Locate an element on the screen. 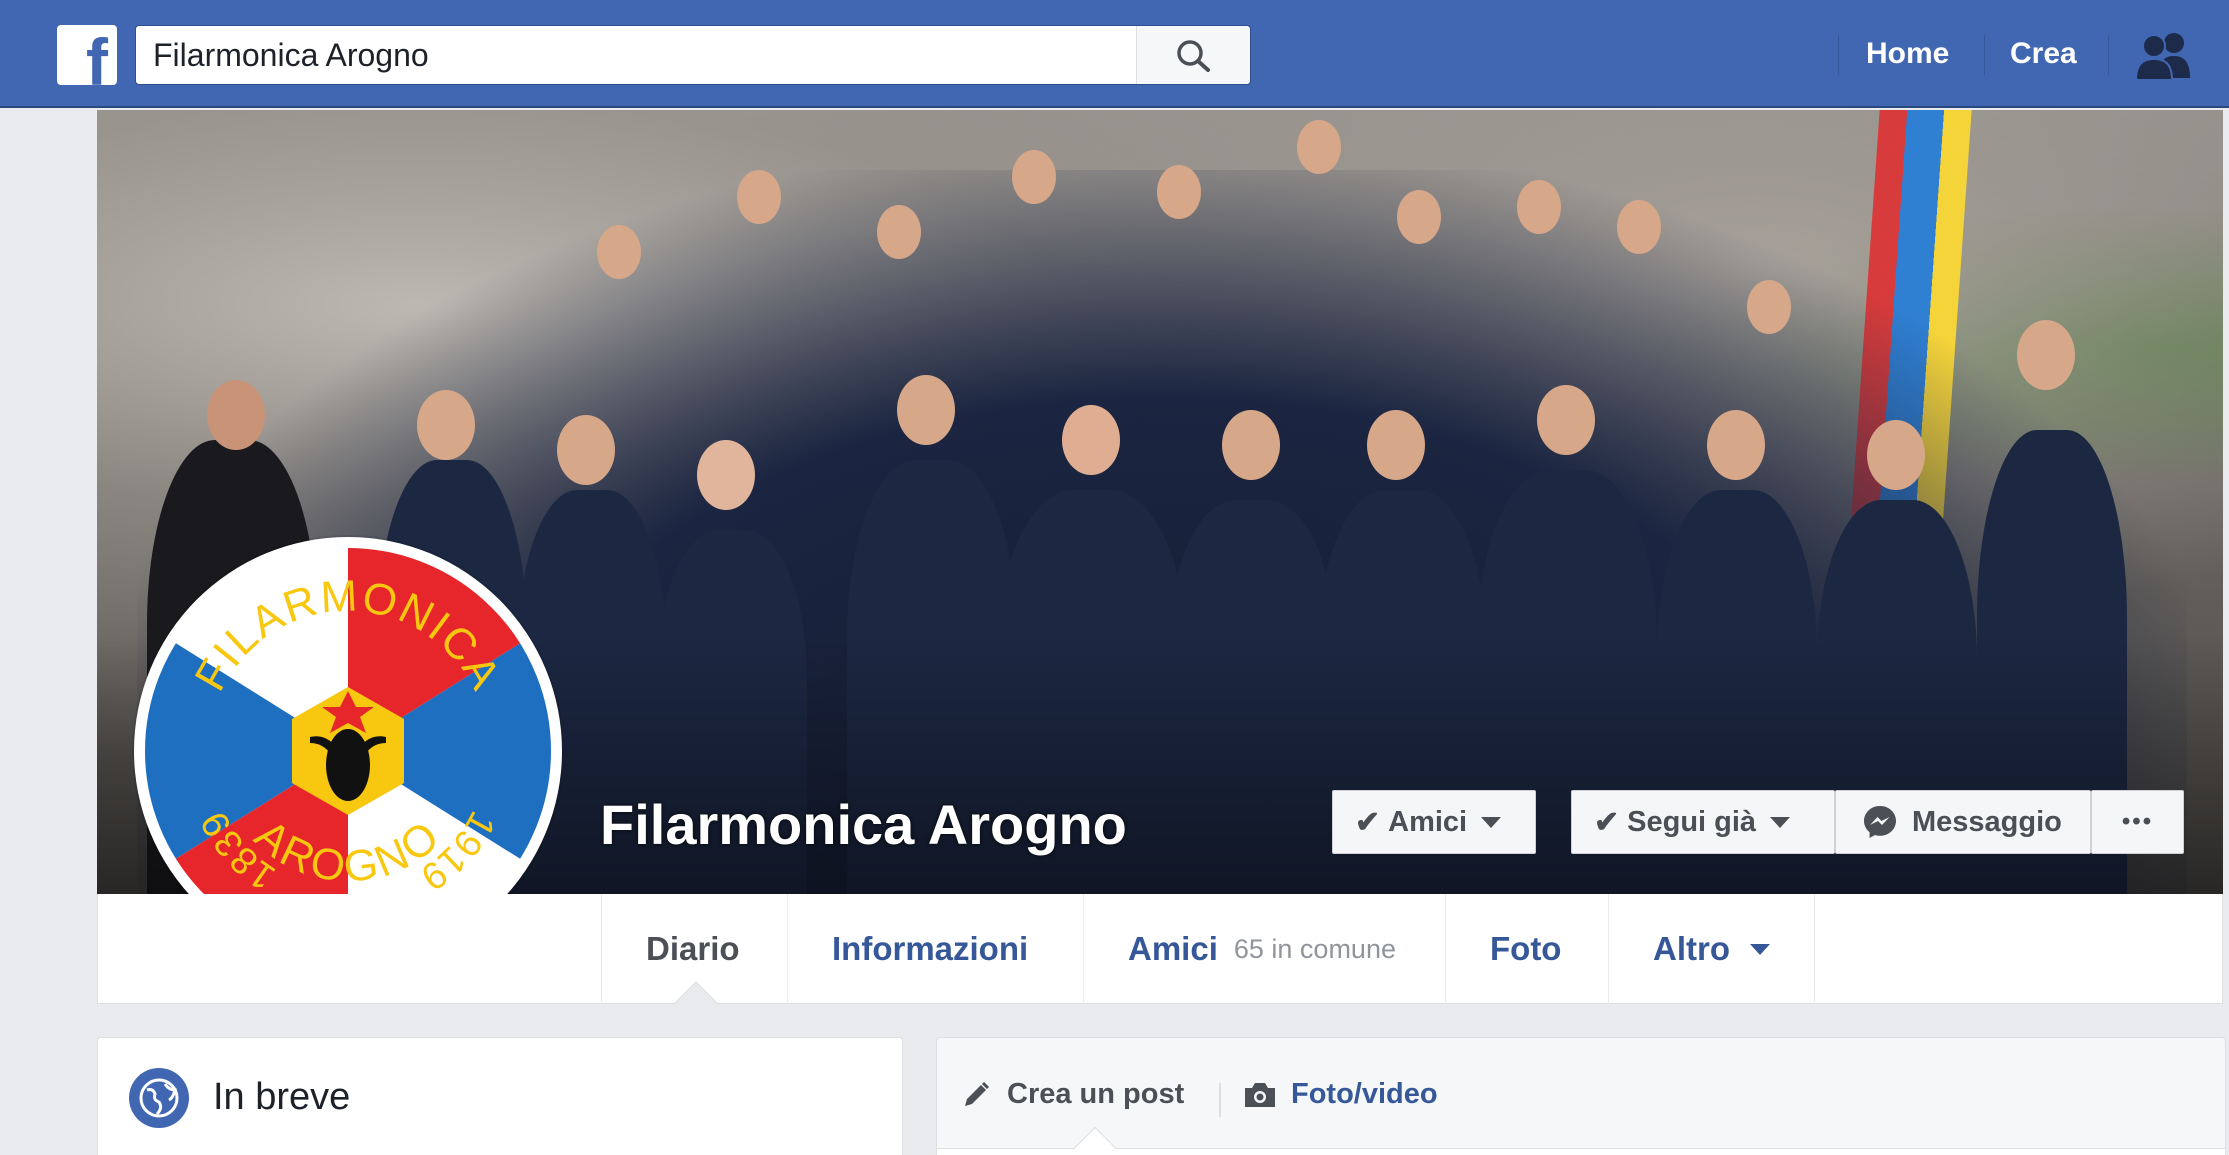 This screenshot has height=1155, width=2229. mutual-friends-count: 65 in comune is located at coordinates (1314, 948).